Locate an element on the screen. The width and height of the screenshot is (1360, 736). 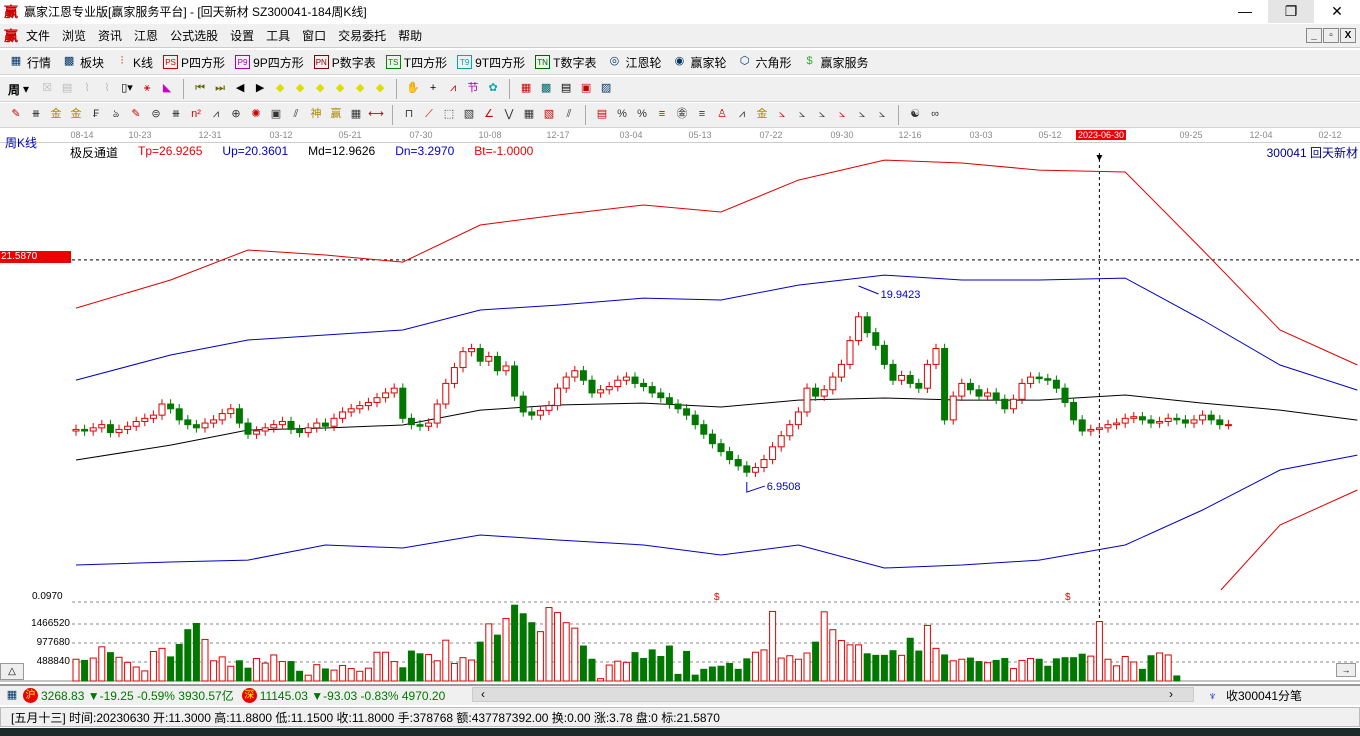
period-selector: 周 ▾ is located at coordinates (18, 89).